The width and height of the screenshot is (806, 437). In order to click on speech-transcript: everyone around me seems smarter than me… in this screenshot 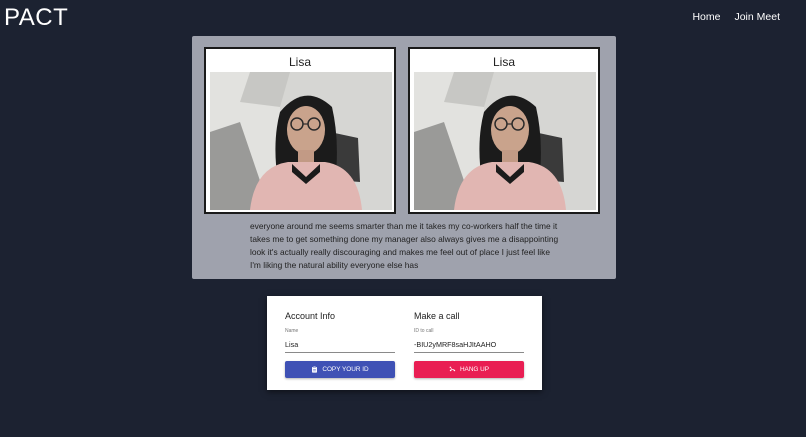, I will do `click(404, 245)`.